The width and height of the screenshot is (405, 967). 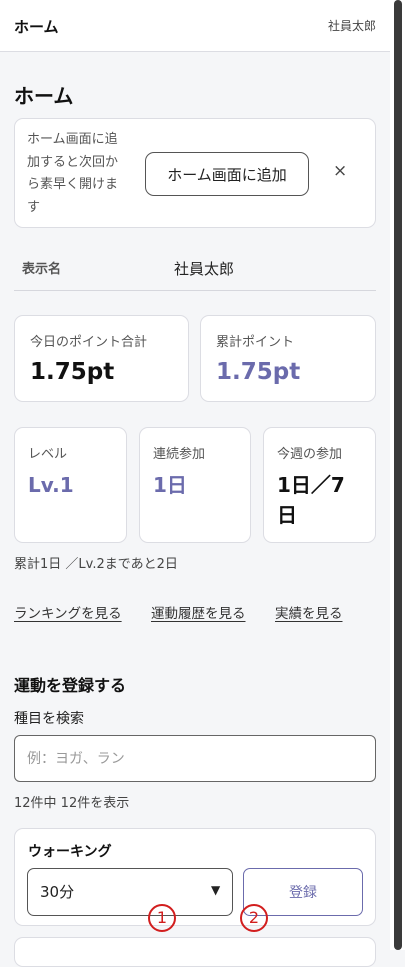 What do you see at coordinates (73, 173) in the screenshot?
I see `install-prompt-text: ホーム画面に追 加すると次回か ら素早く開けま す` at bounding box center [73, 173].